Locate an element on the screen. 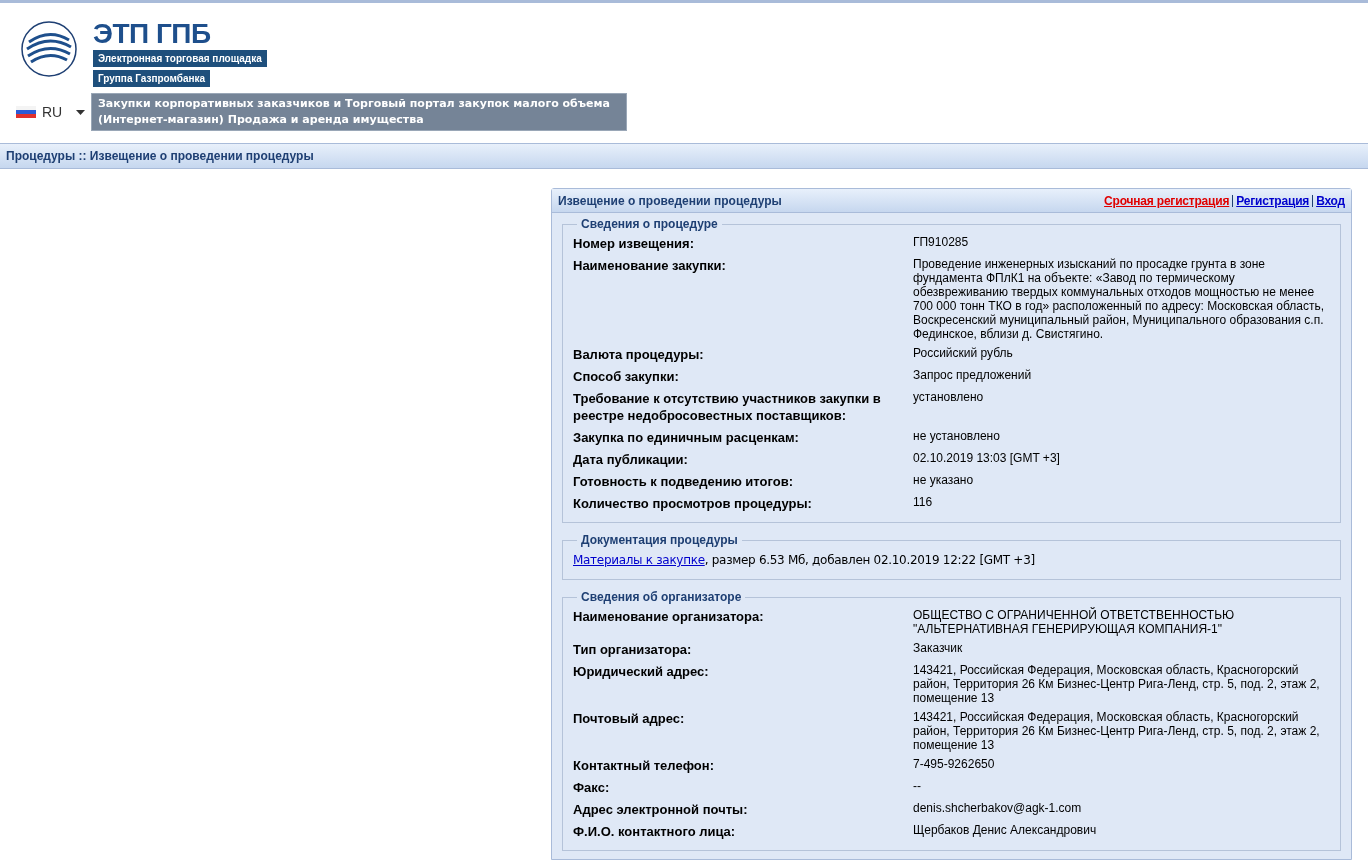 The image size is (1368, 861). field-value: 7-495-9262650 is located at coordinates (954, 765).